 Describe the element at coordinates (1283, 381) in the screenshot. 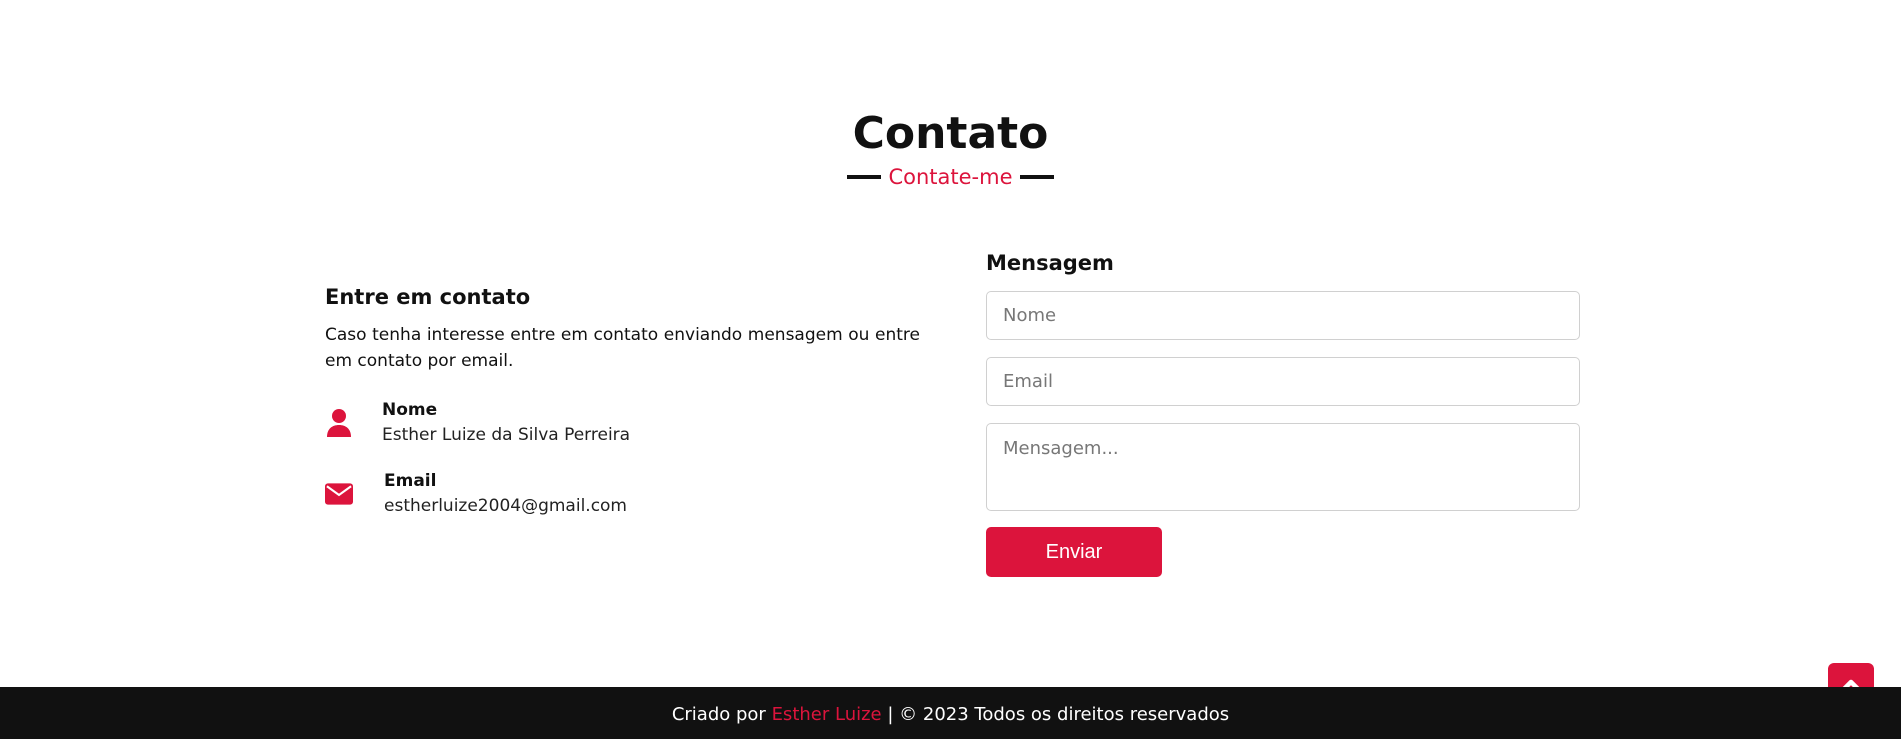

I see `email-input` at that location.